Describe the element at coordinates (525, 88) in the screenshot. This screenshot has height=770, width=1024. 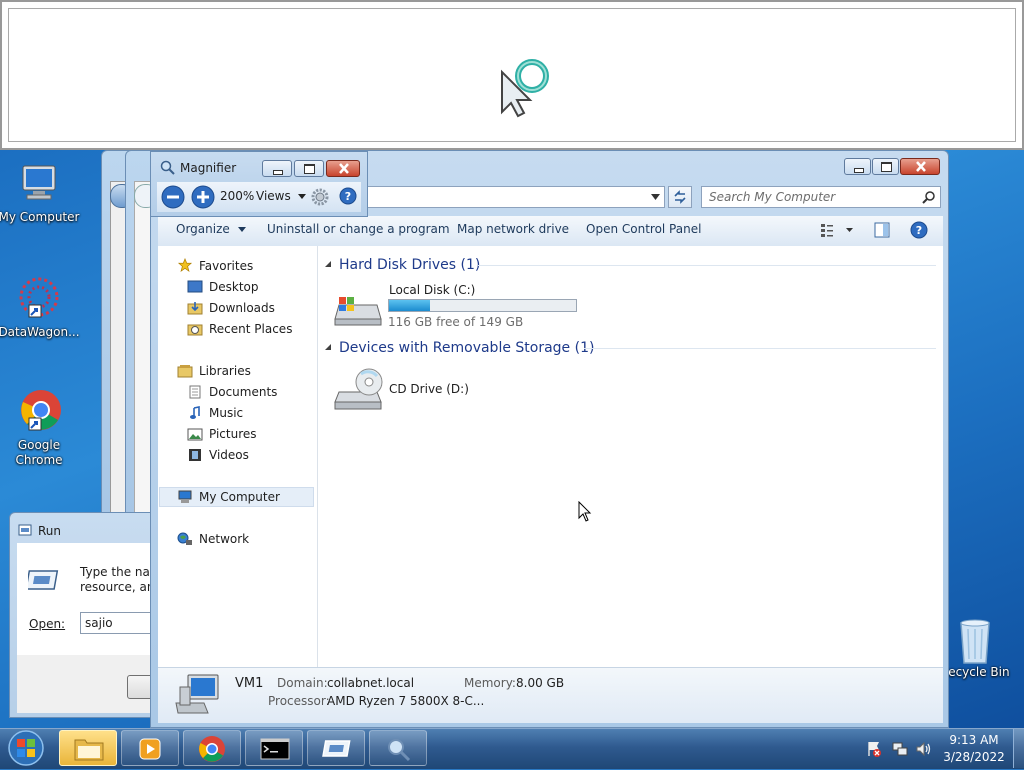
I see `magnified-busy-cursor-icon` at that location.